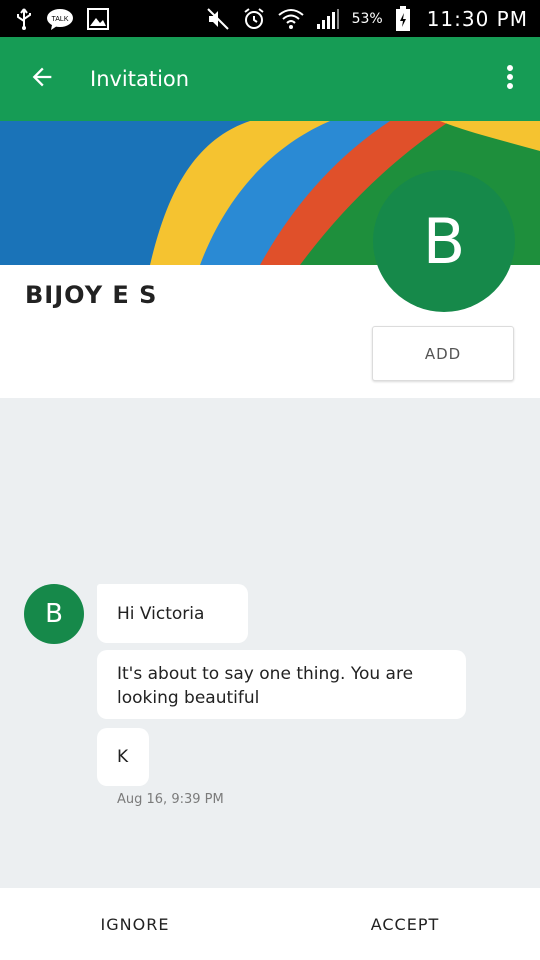 The height and width of the screenshot is (960, 540). Describe the element at coordinates (140, 79) in the screenshot. I see `page-title: Invitation` at that location.